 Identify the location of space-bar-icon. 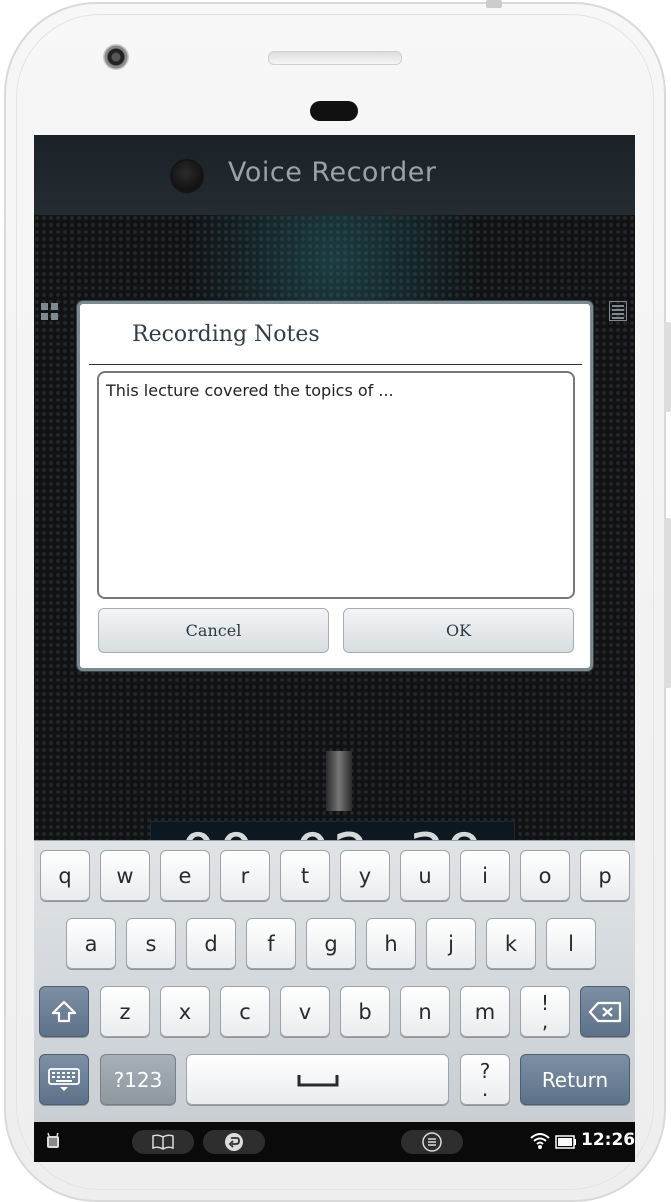
(317, 1080).